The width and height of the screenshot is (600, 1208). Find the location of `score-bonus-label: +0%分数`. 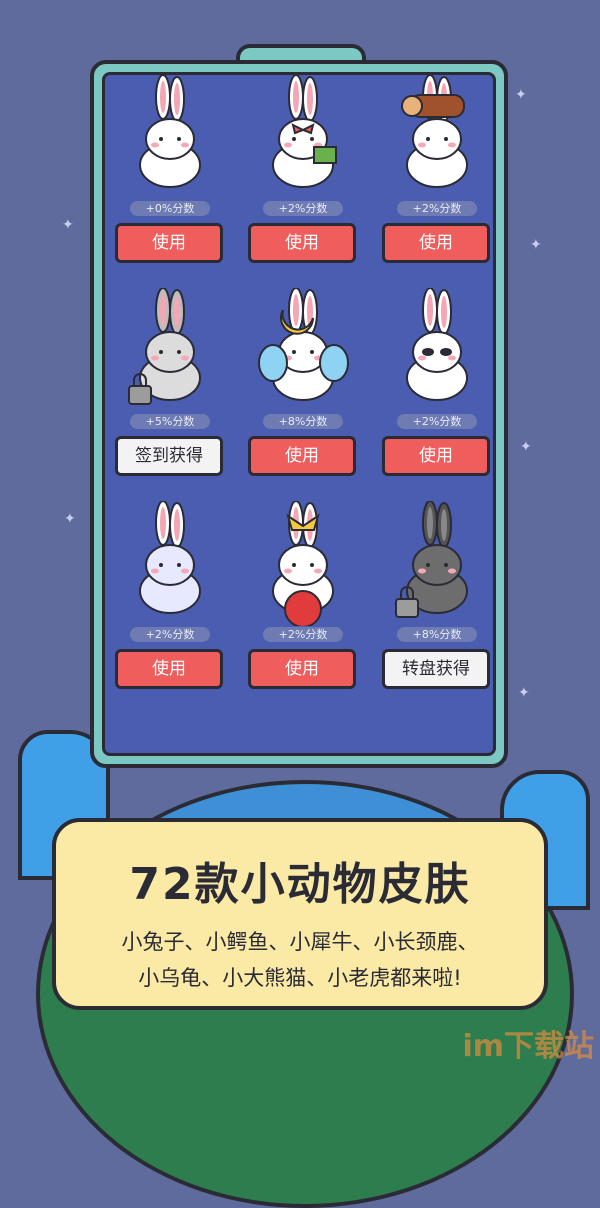

score-bonus-label: +0%分数 is located at coordinates (170, 208).